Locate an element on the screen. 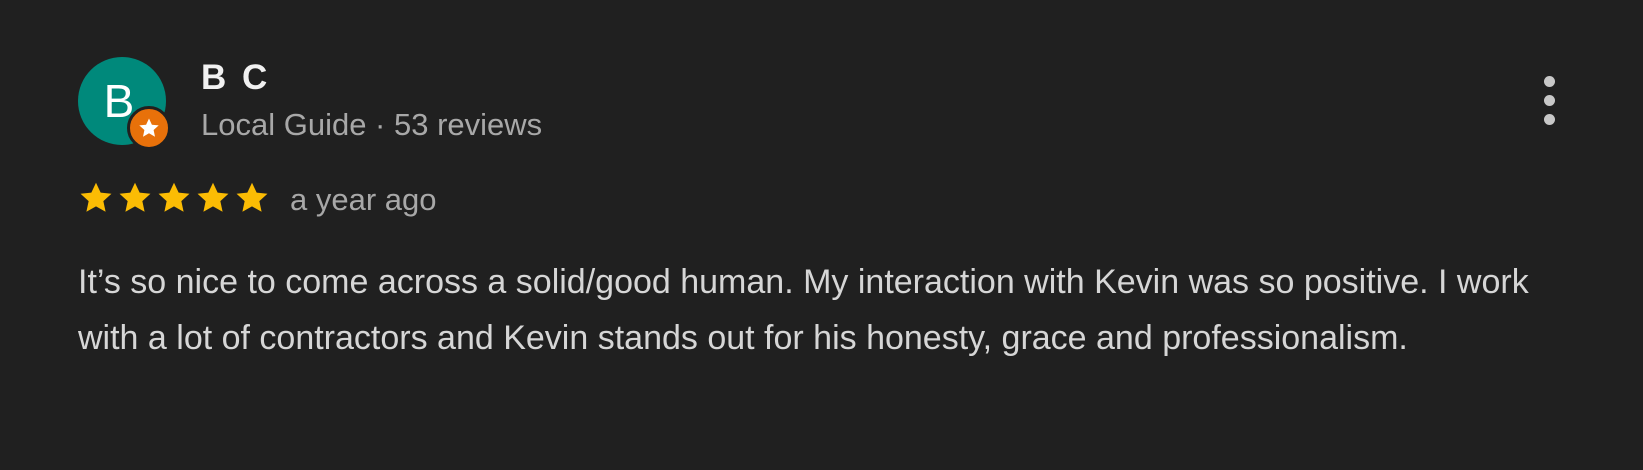 The width and height of the screenshot is (1643, 470). star-rating is located at coordinates (174, 199).